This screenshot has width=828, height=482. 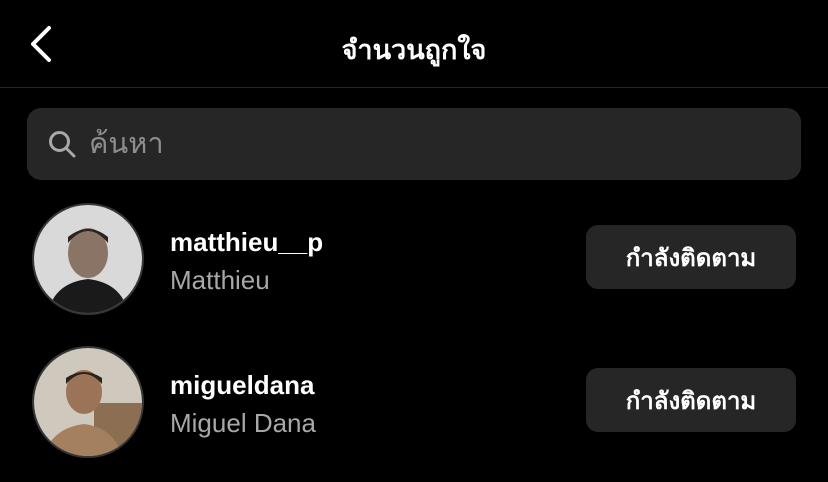 I want to click on full-name: Miguel Dana, so click(x=243, y=423).